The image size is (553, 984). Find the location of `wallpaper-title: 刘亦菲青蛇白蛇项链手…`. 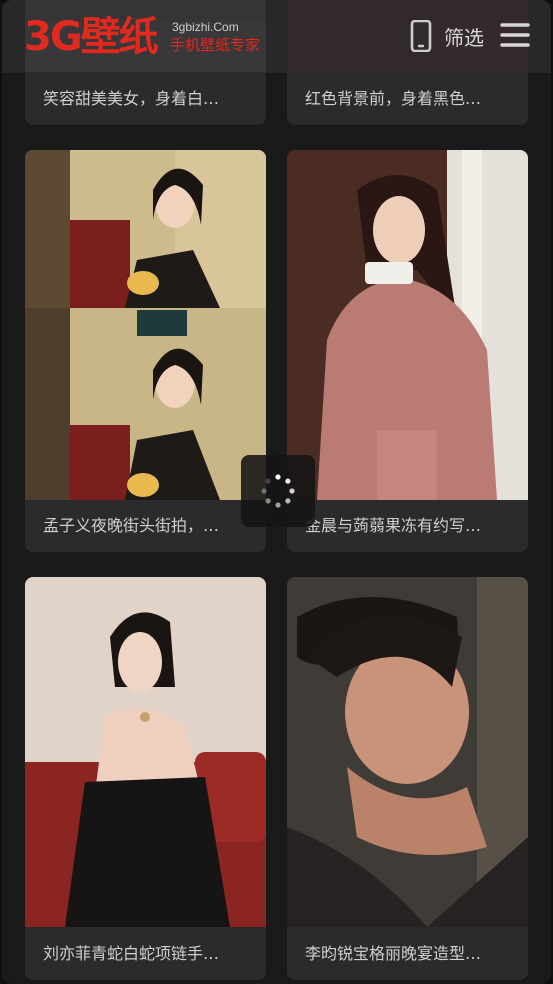

wallpaper-title: 刘亦菲青蛇白蛇项链手… is located at coordinates (145, 954).